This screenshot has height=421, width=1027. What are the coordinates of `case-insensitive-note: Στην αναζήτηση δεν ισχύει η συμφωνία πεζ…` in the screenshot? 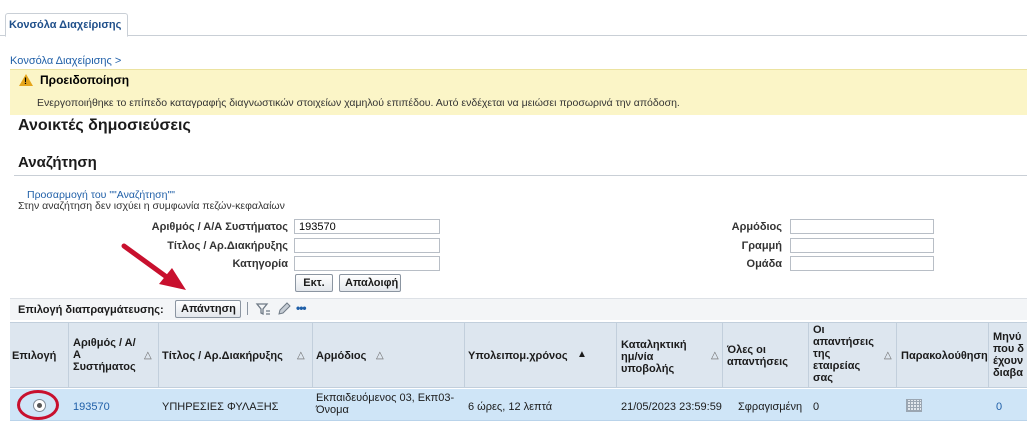 It's located at (151, 206).